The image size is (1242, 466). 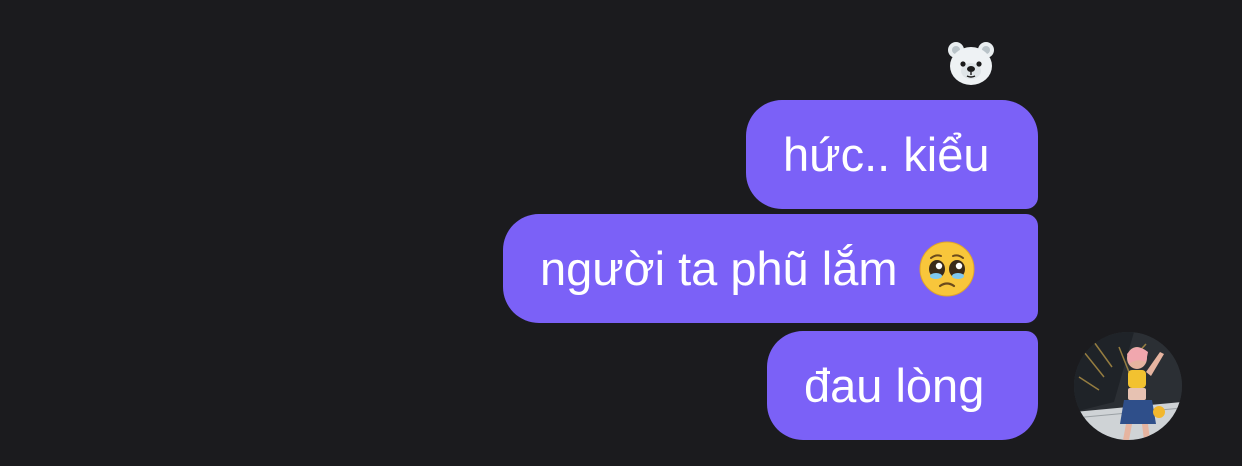 What do you see at coordinates (1128, 386) in the screenshot?
I see `avatar` at bounding box center [1128, 386].